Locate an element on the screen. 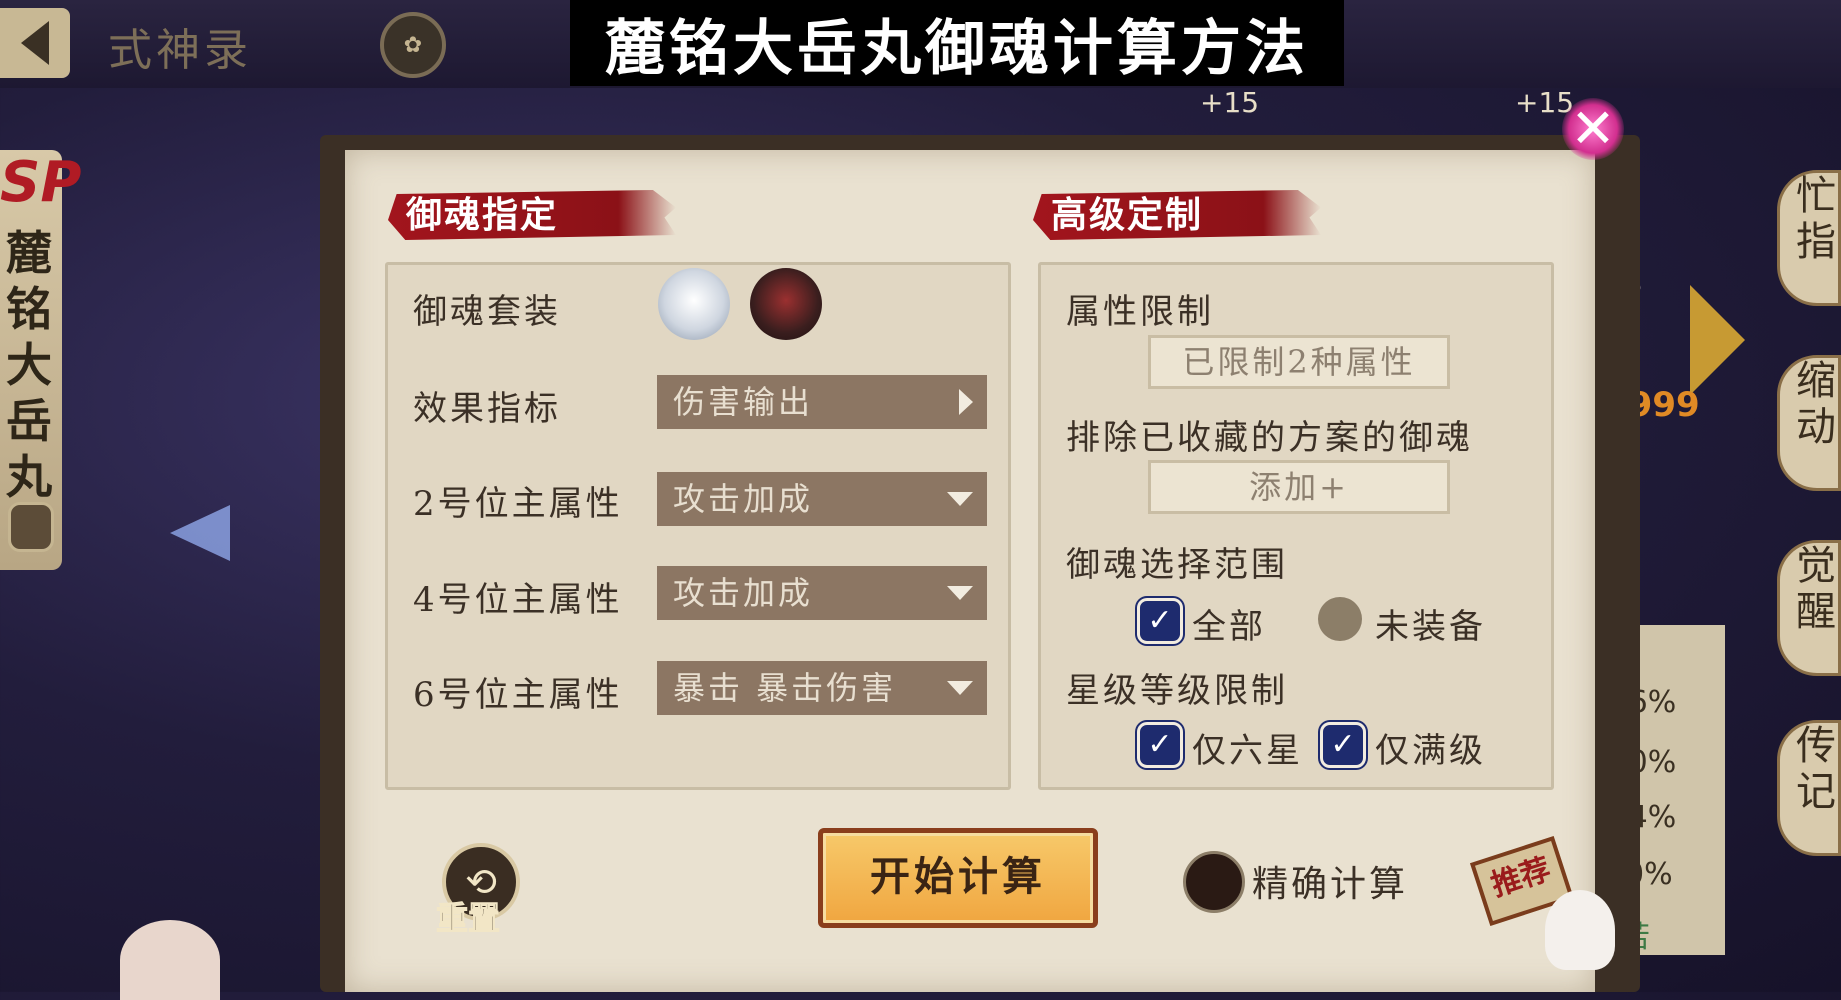  six-star-label: 仅六星 is located at coordinates (1247, 751).